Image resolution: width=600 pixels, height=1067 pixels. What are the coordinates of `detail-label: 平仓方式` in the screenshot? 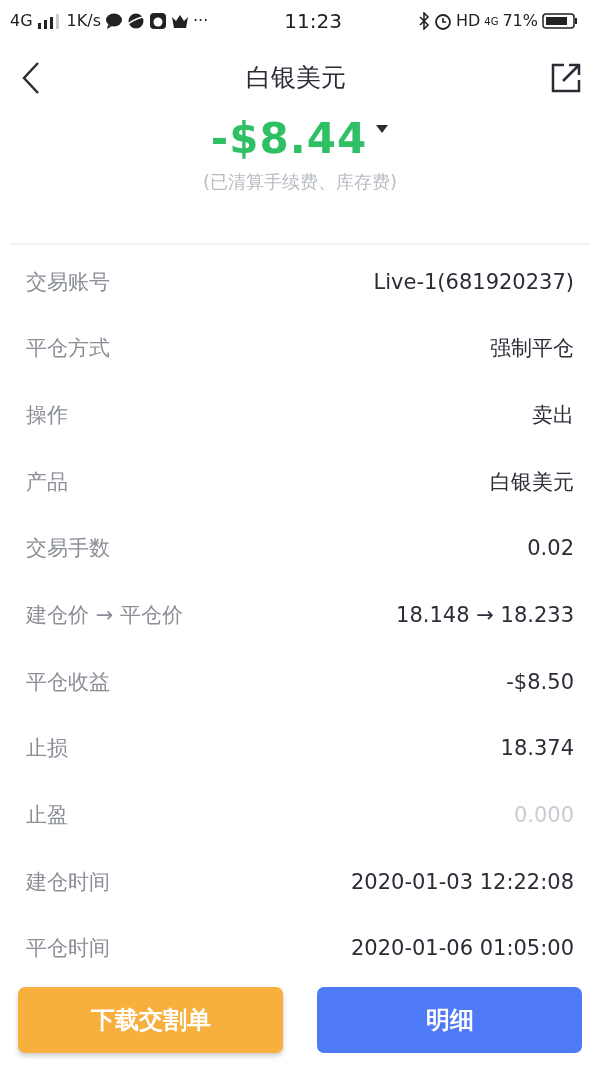 It's located at (68, 349).